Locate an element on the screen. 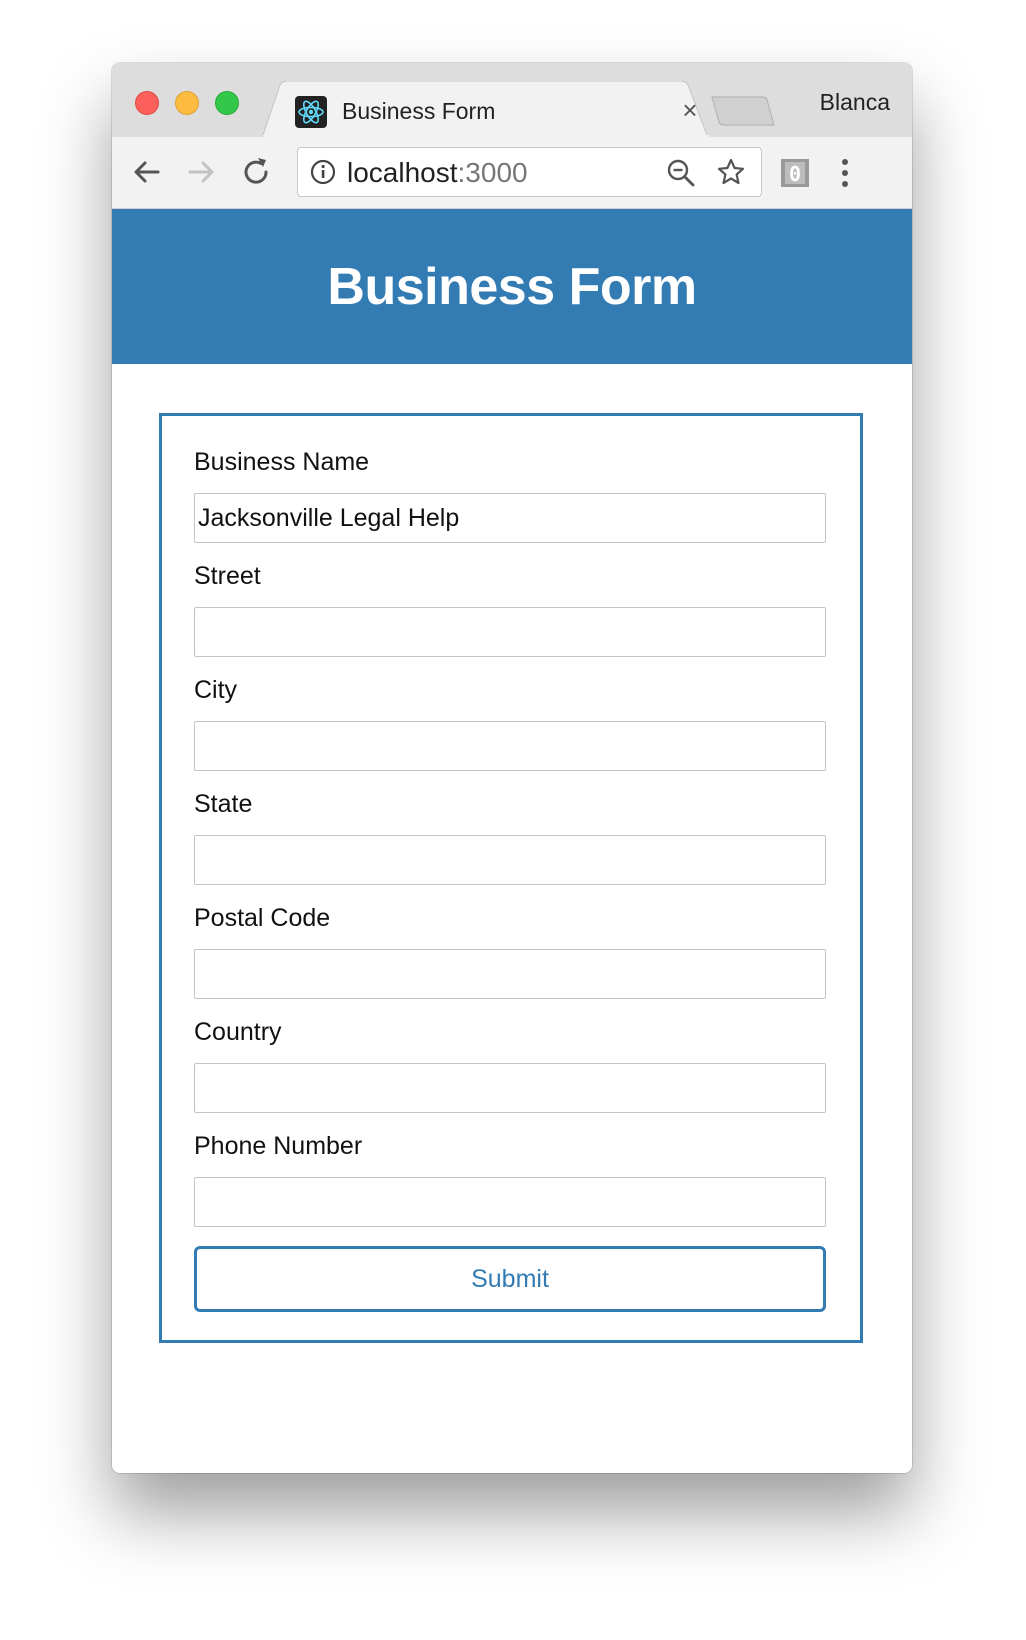 The height and width of the screenshot is (1640, 1026). street-field: Street is located at coordinates (510, 609).